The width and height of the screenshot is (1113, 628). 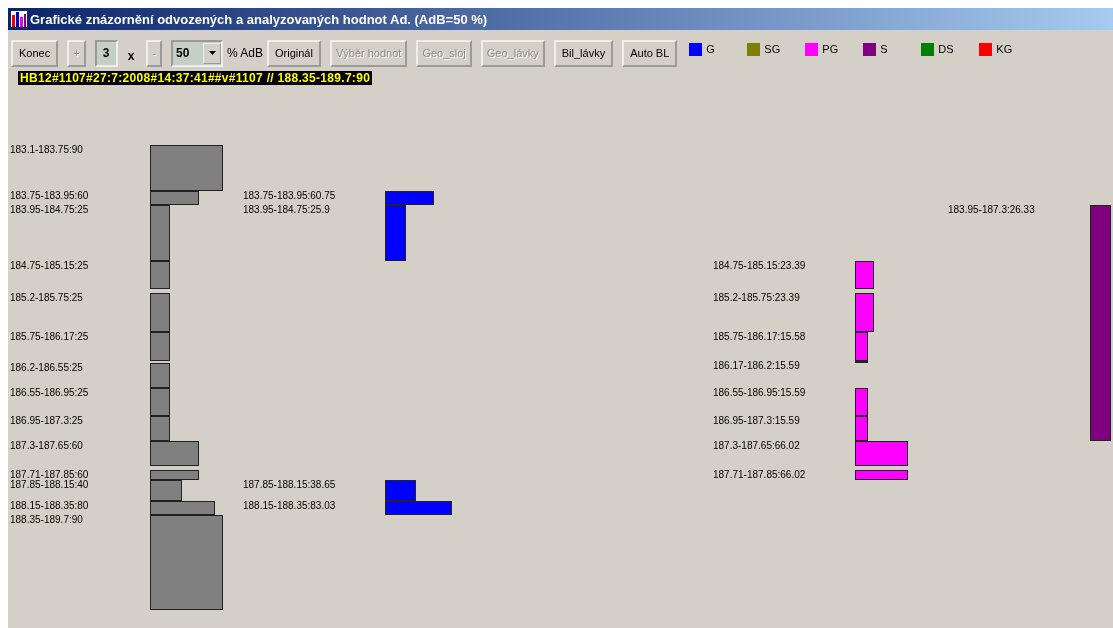 What do you see at coordinates (1004, 49) in the screenshot?
I see `legend-label: KG` at bounding box center [1004, 49].